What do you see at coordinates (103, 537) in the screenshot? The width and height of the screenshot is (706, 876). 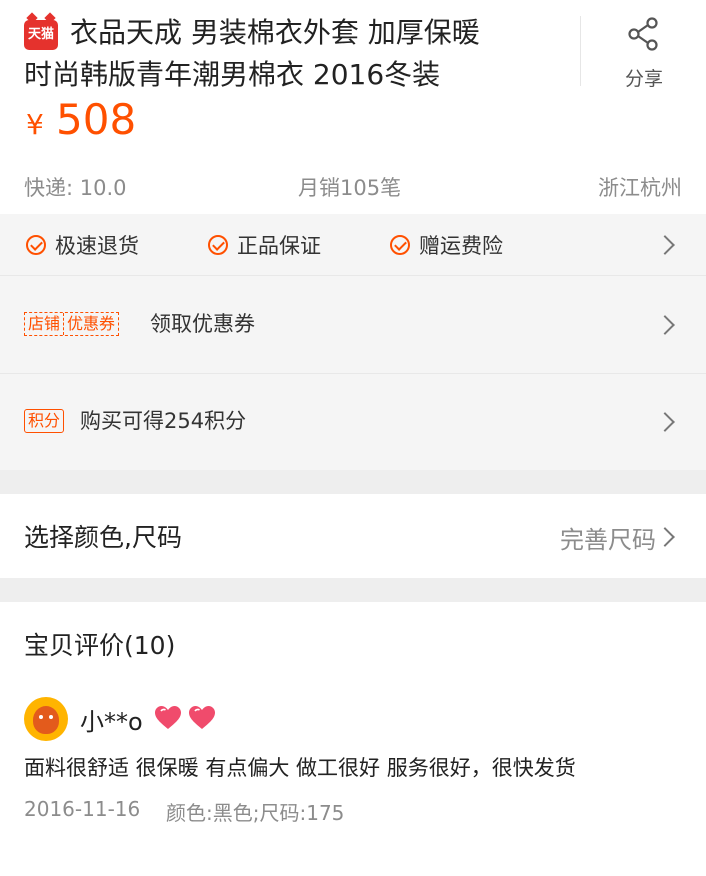 I see `sku-select-label: 选择颜色,尺码` at bounding box center [103, 537].